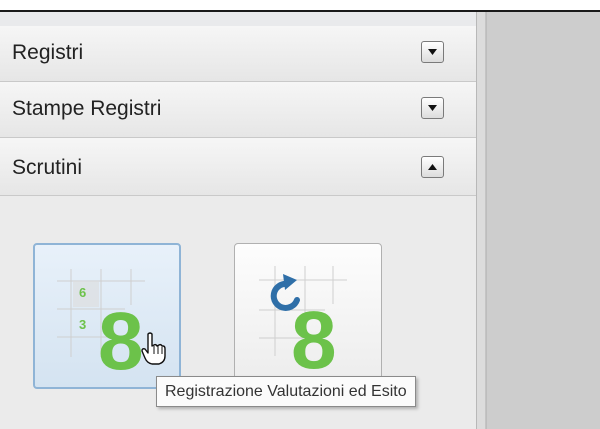 The height and width of the screenshot is (429, 600). I want to click on accordion-header-stampe-registri: Stampe Registri, so click(238, 110).